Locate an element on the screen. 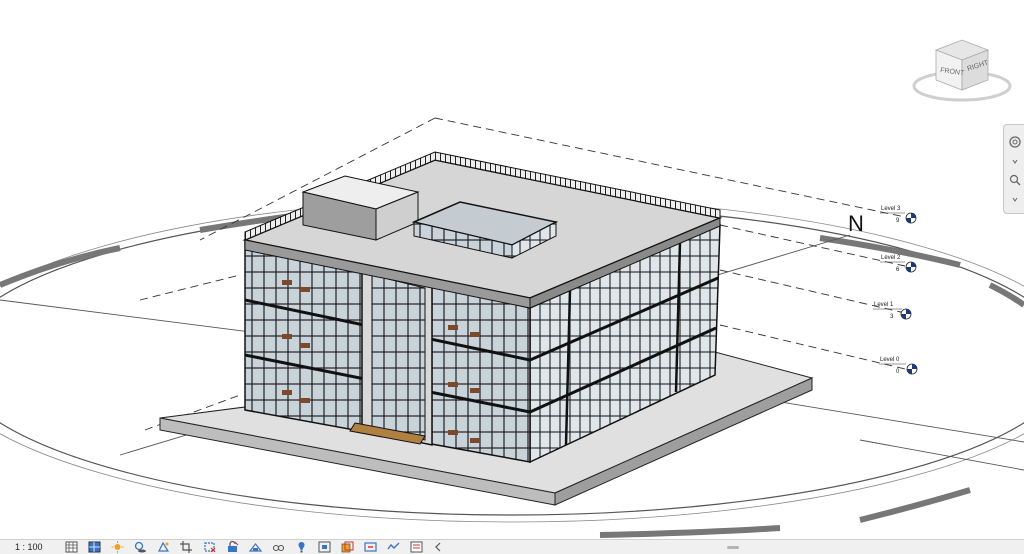 Image resolution: width=1024 pixels, height=554 pixels. level-elevation: 6 is located at coordinates (898, 270).